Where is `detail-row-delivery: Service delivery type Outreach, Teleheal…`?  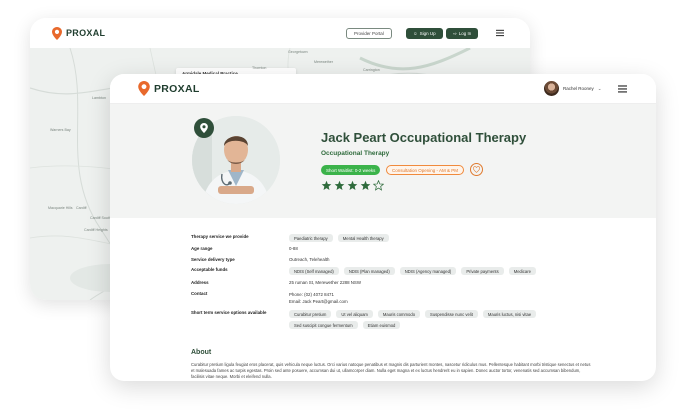 detail-row-delivery: Service delivery type Outreach, Teleheal… is located at coordinates (260, 259).